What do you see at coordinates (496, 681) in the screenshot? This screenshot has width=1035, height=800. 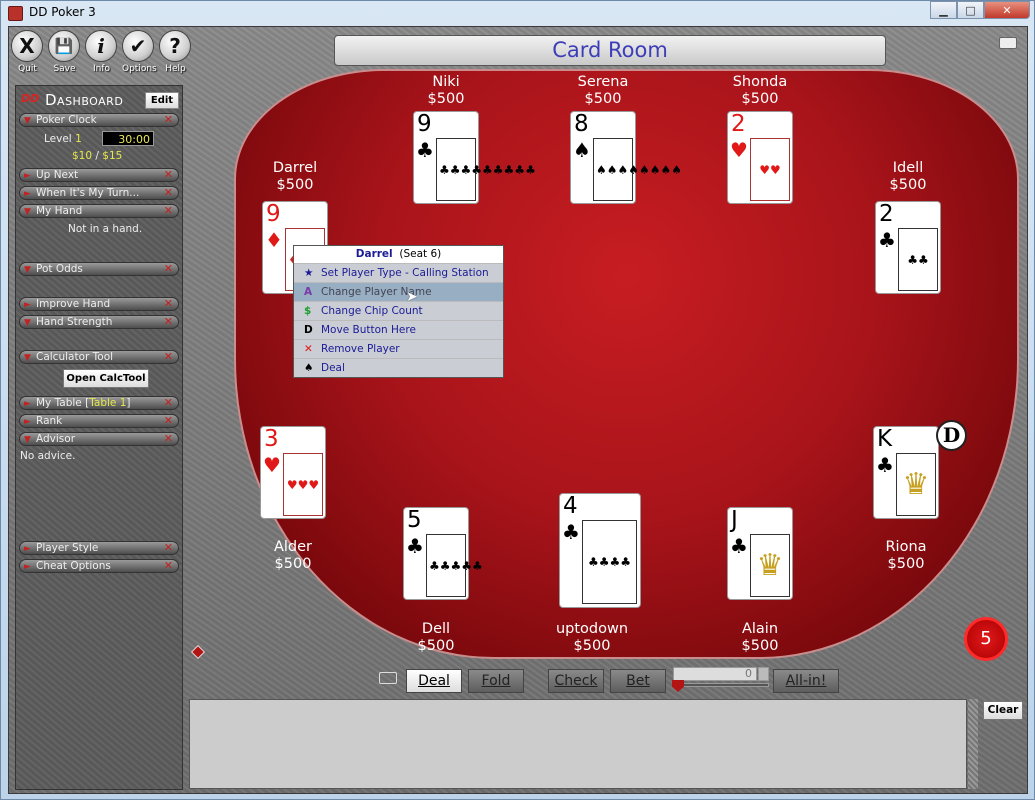 I see `fold-button: Fold` at bounding box center [496, 681].